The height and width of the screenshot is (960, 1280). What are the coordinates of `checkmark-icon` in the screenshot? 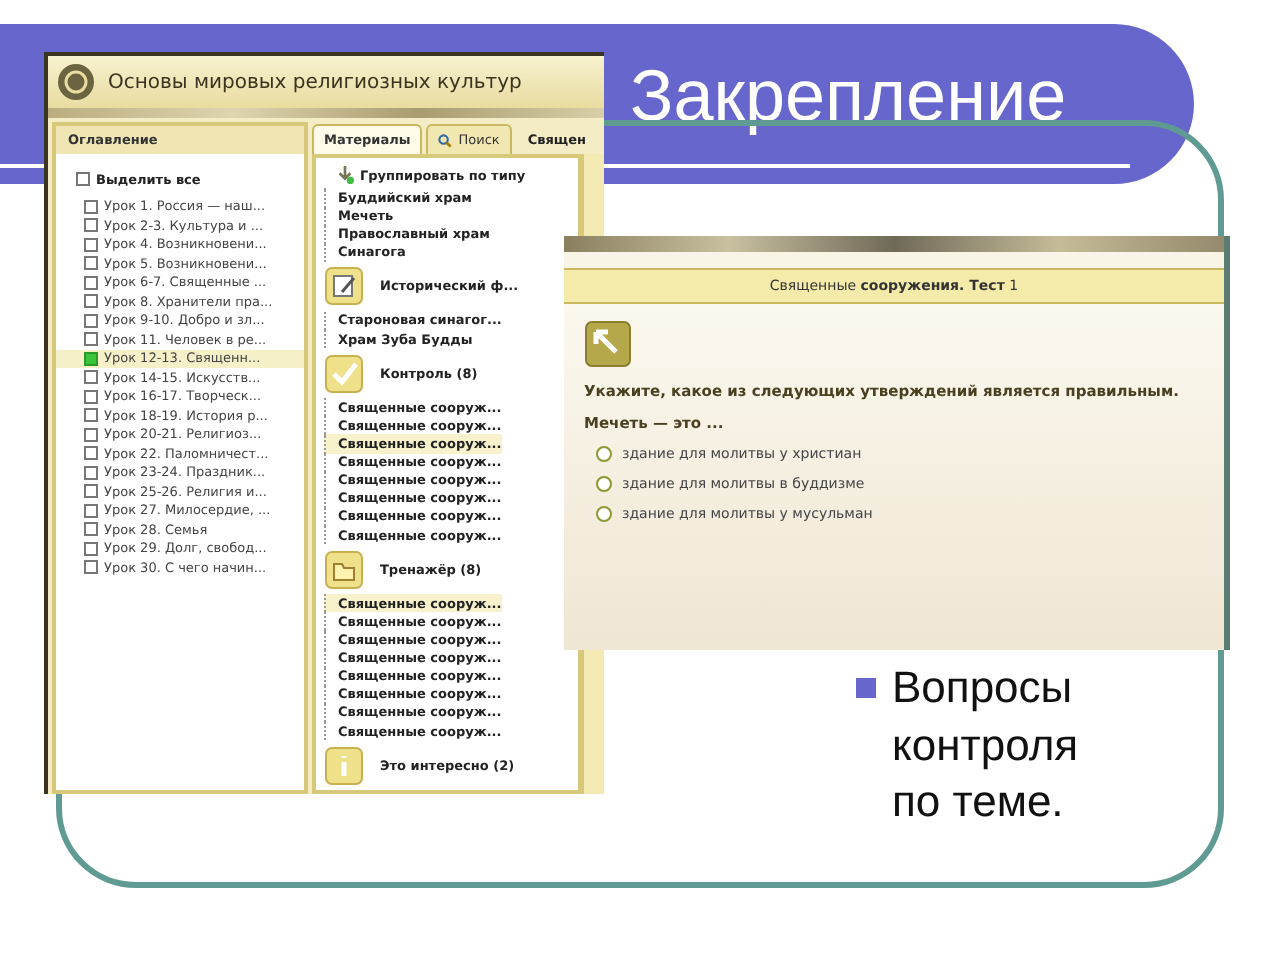 It's located at (344, 373).